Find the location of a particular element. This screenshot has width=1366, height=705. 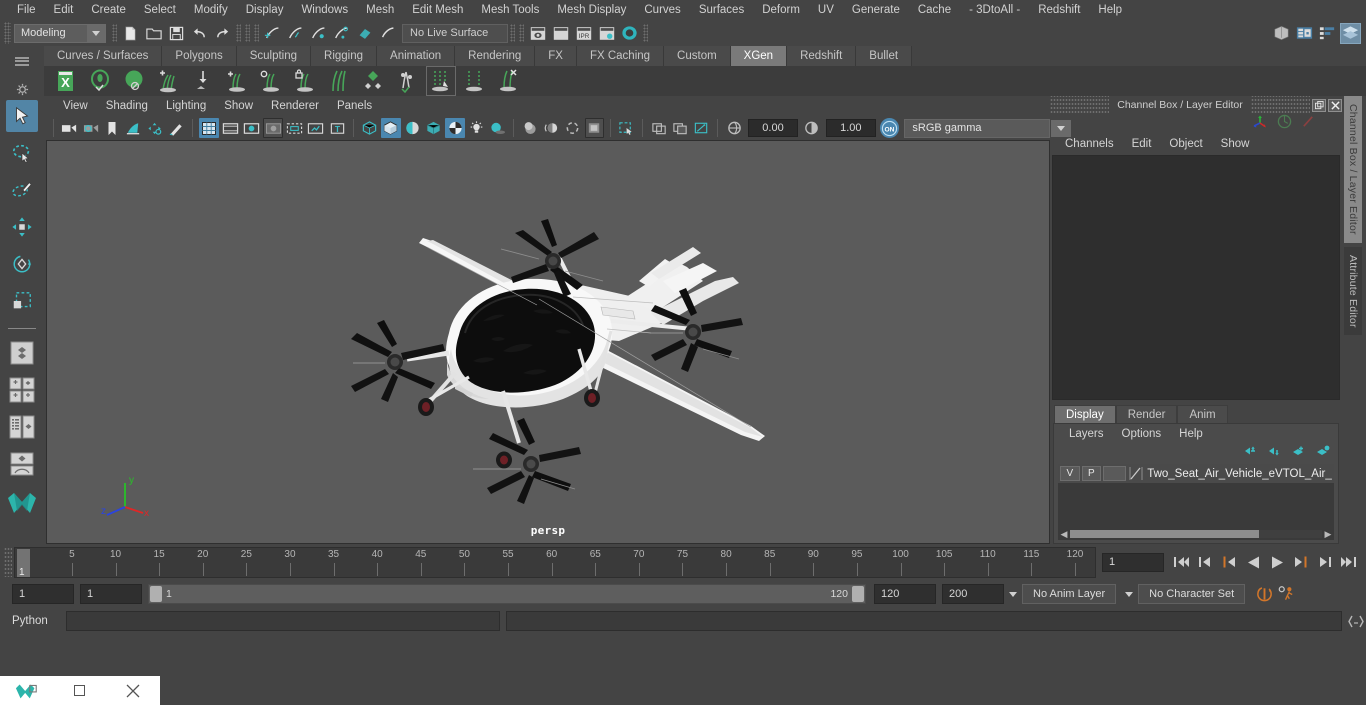

menu-set-selector: Modeling is located at coordinates (60, 33).